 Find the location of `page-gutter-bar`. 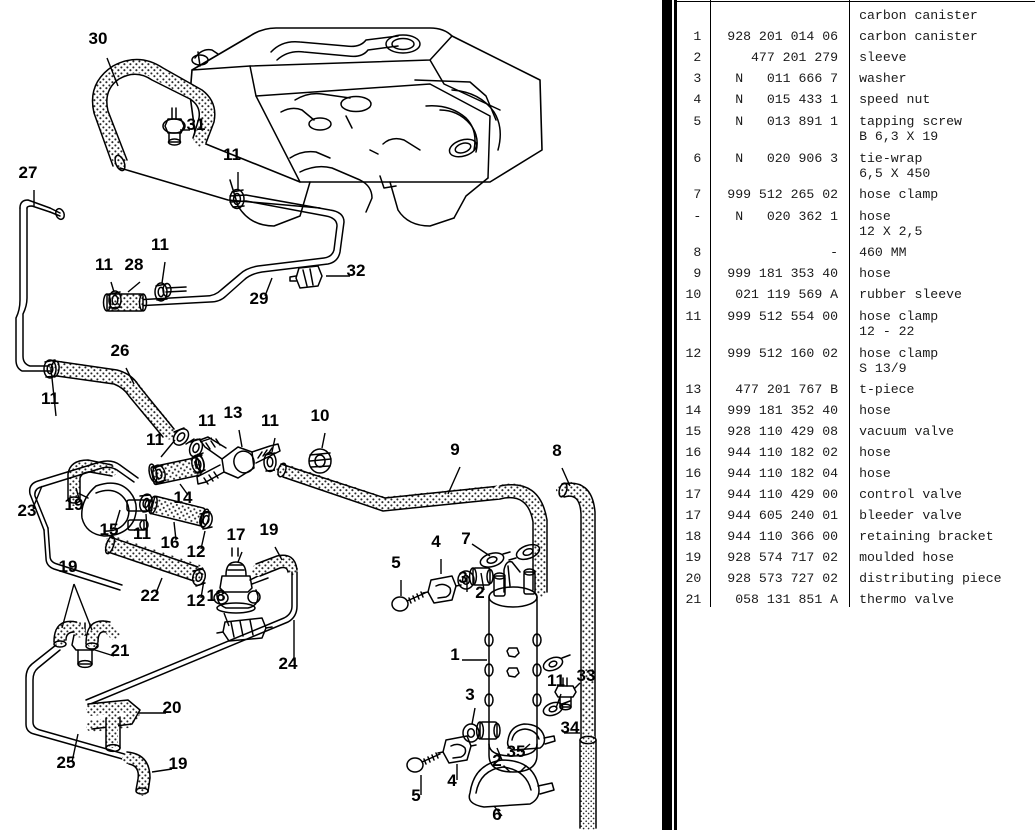

page-gutter-bar is located at coordinates (667, 415).